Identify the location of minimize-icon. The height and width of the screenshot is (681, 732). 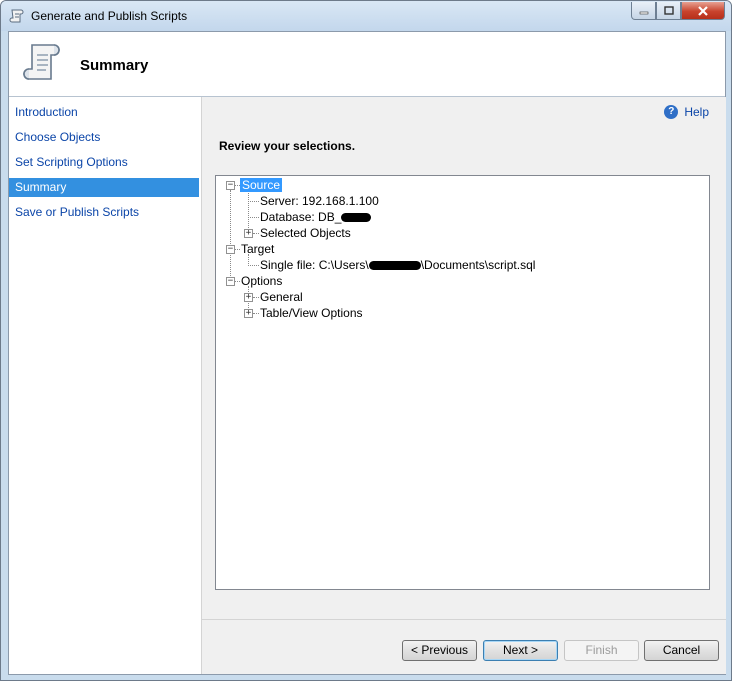
(643, 12).